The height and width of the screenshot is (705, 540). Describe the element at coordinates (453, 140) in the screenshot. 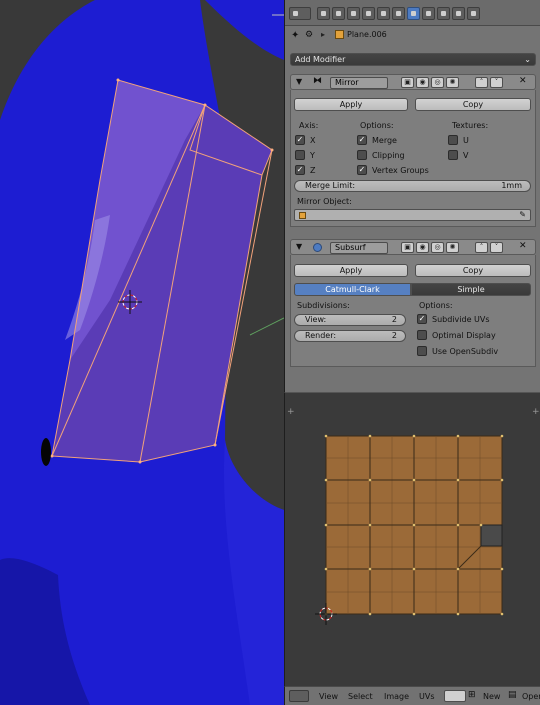

I see `texture-u-checkbox` at that location.